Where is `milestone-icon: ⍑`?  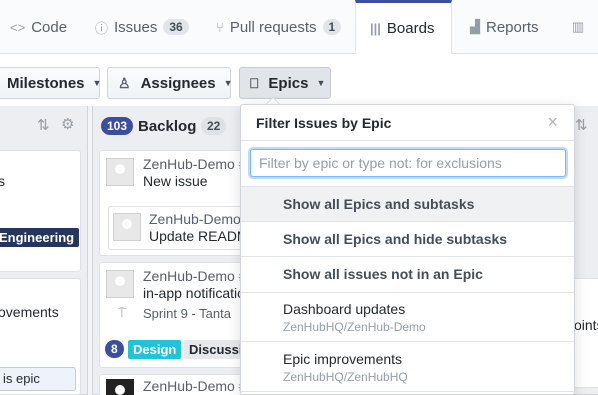 milestone-icon: ⍑ is located at coordinates (122, 312).